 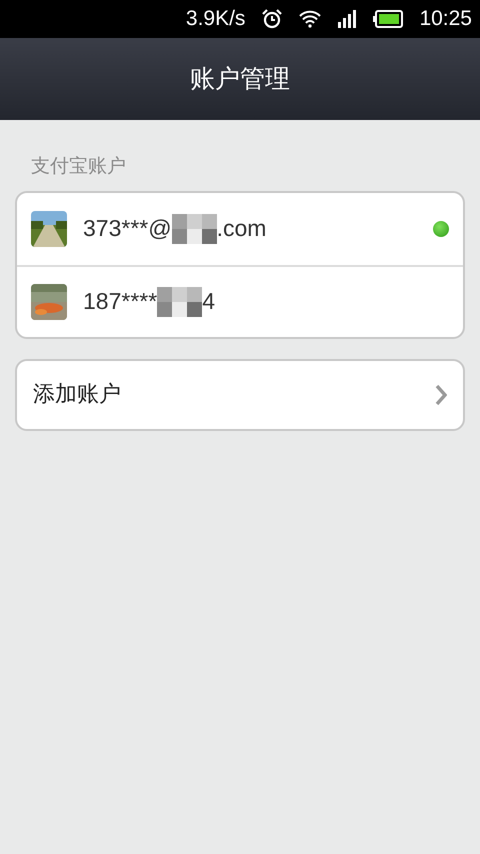 I want to click on alarm-icon, so click(x=272, y=19).